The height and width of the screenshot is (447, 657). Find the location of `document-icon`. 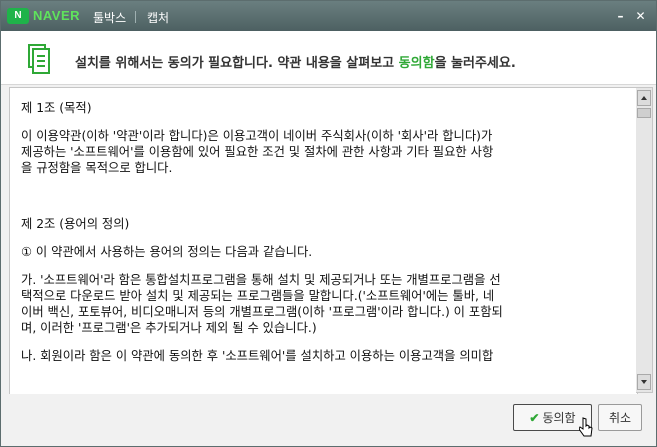

document-icon is located at coordinates (39, 59).